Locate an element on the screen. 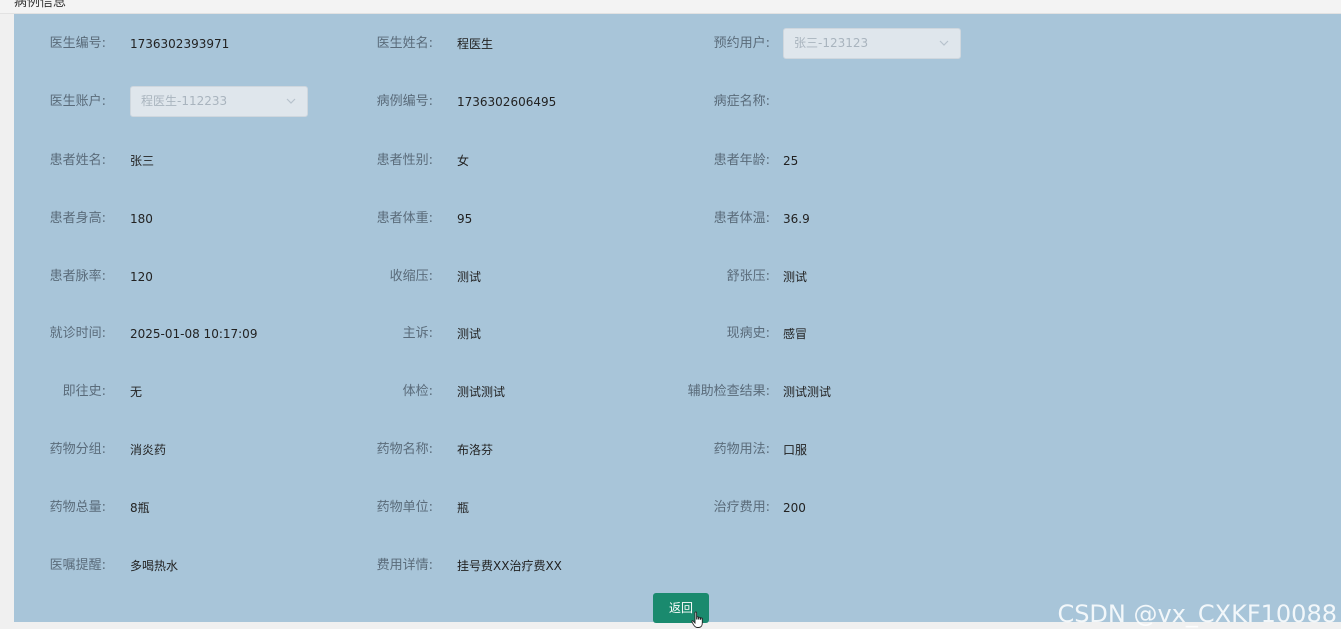 The height and width of the screenshot is (629, 1341). form-row: 患者姓名: 张三 患者性别: 女 患者年龄: 25 is located at coordinates (677, 161).